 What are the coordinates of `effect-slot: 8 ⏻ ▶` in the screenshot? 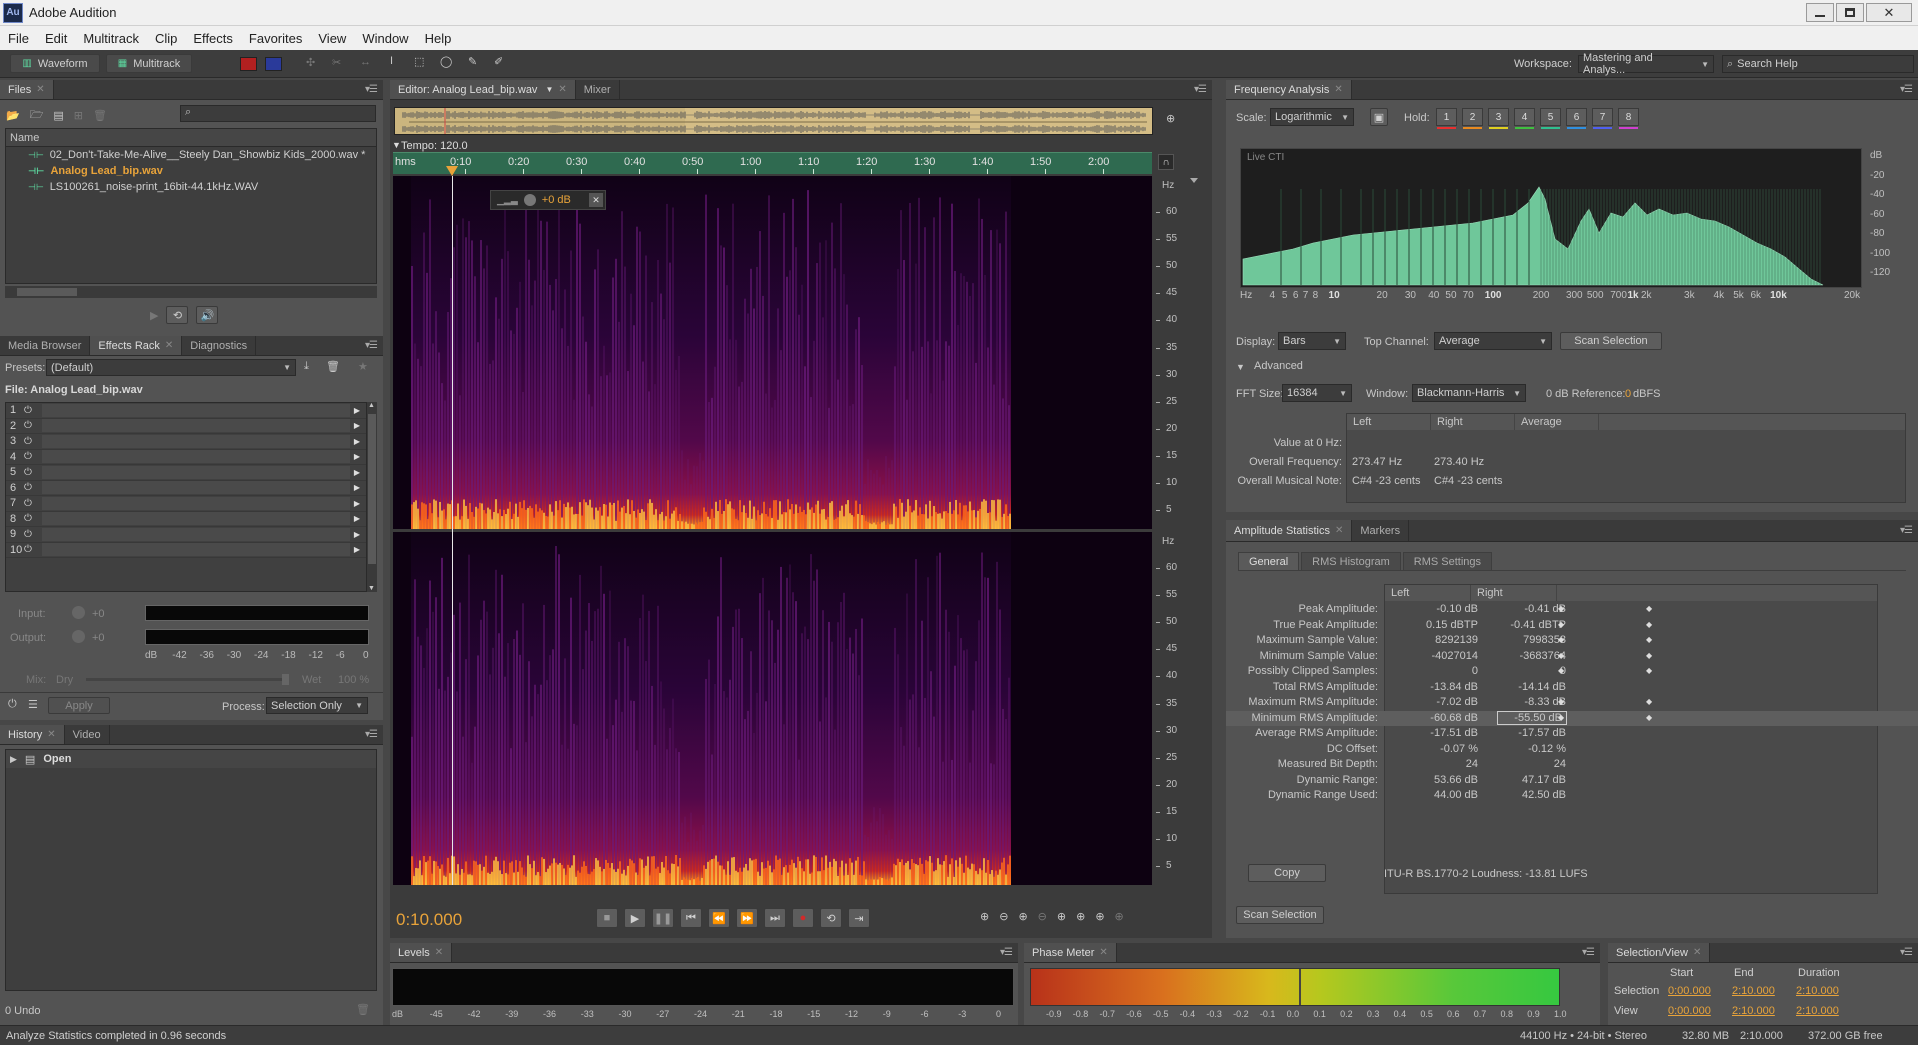 It's located at (186, 519).